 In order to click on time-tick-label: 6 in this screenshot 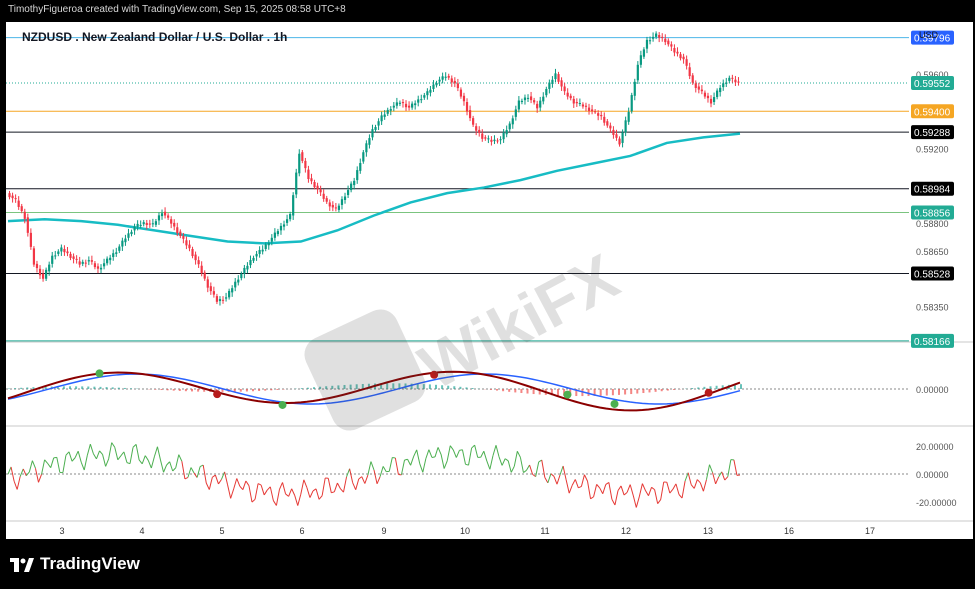, I will do `click(301, 531)`.